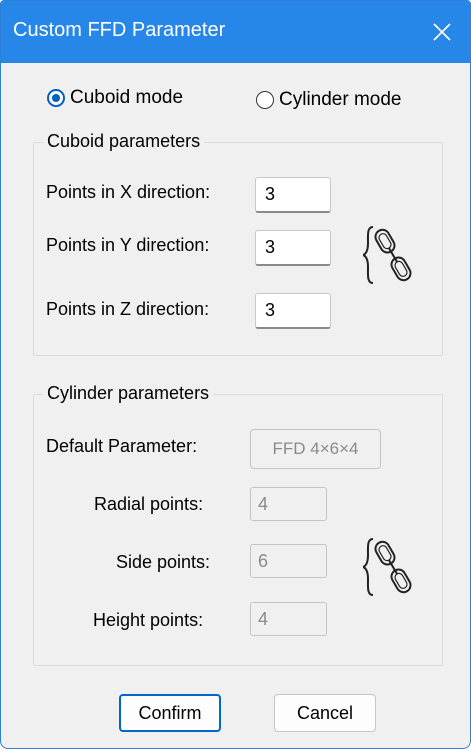 The image size is (471, 749). Describe the element at coordinates (235, 32) in the screenshot. I see `title-bar: Custom FFD Parameter` at that location.